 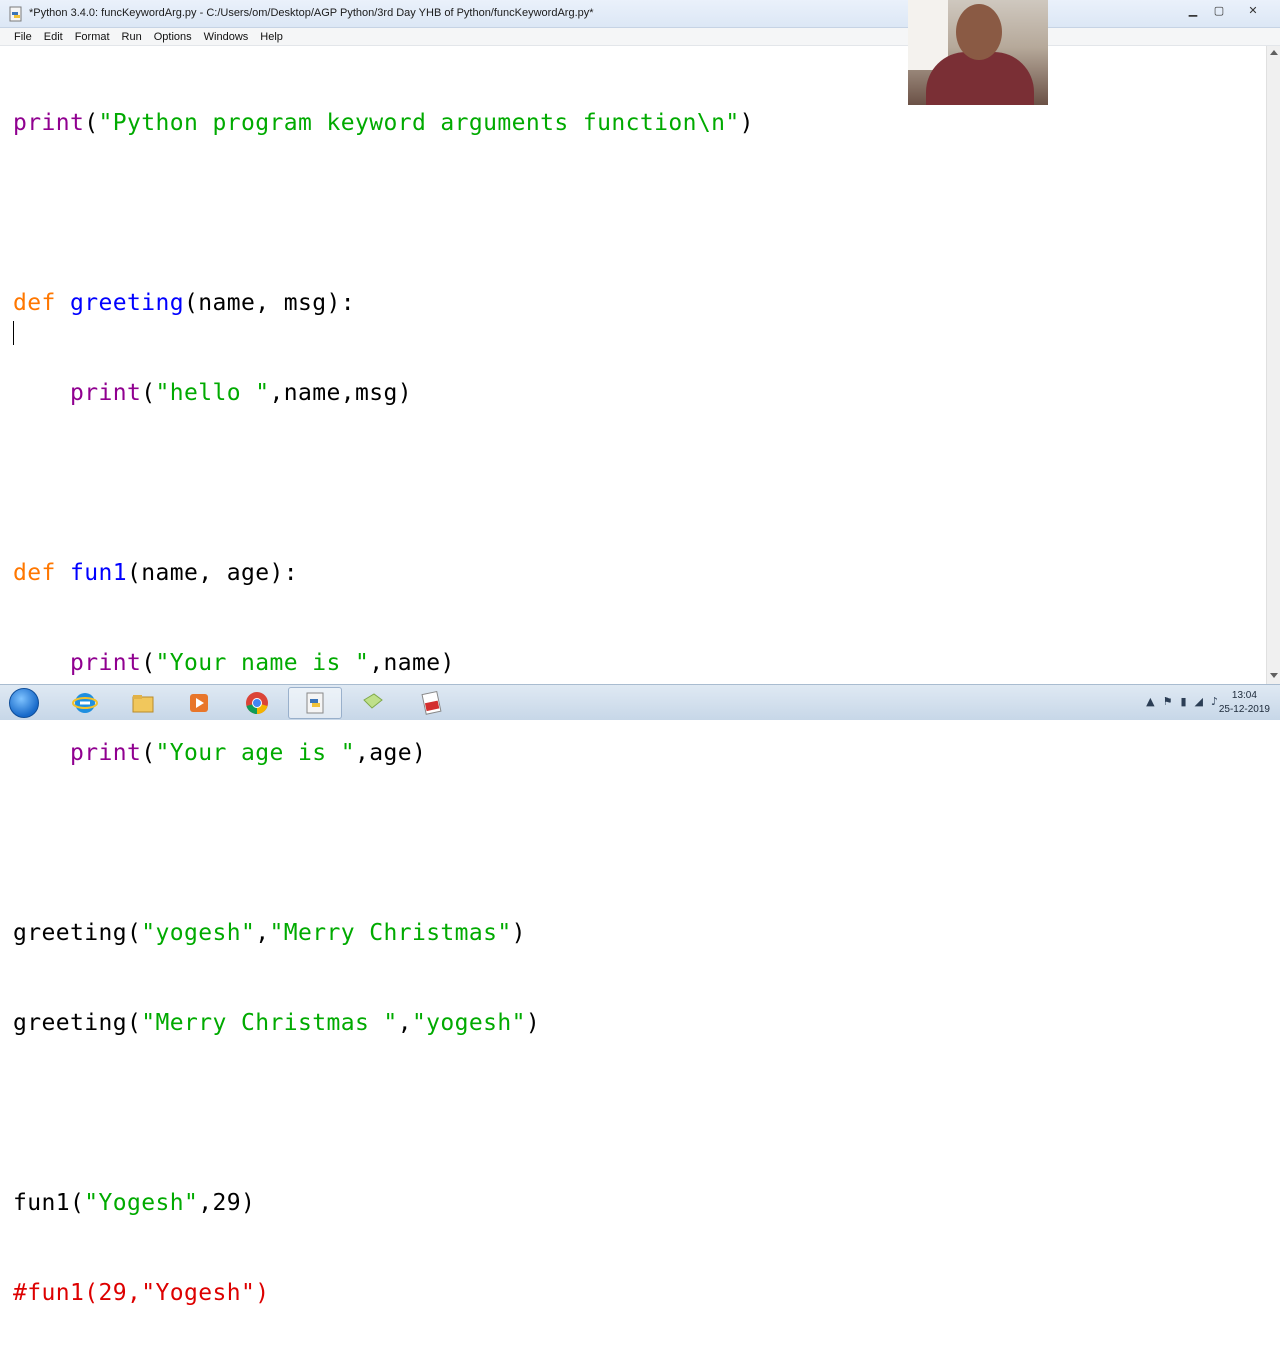 I want to click on close-button: ✕, so click(x=1253, y=10).